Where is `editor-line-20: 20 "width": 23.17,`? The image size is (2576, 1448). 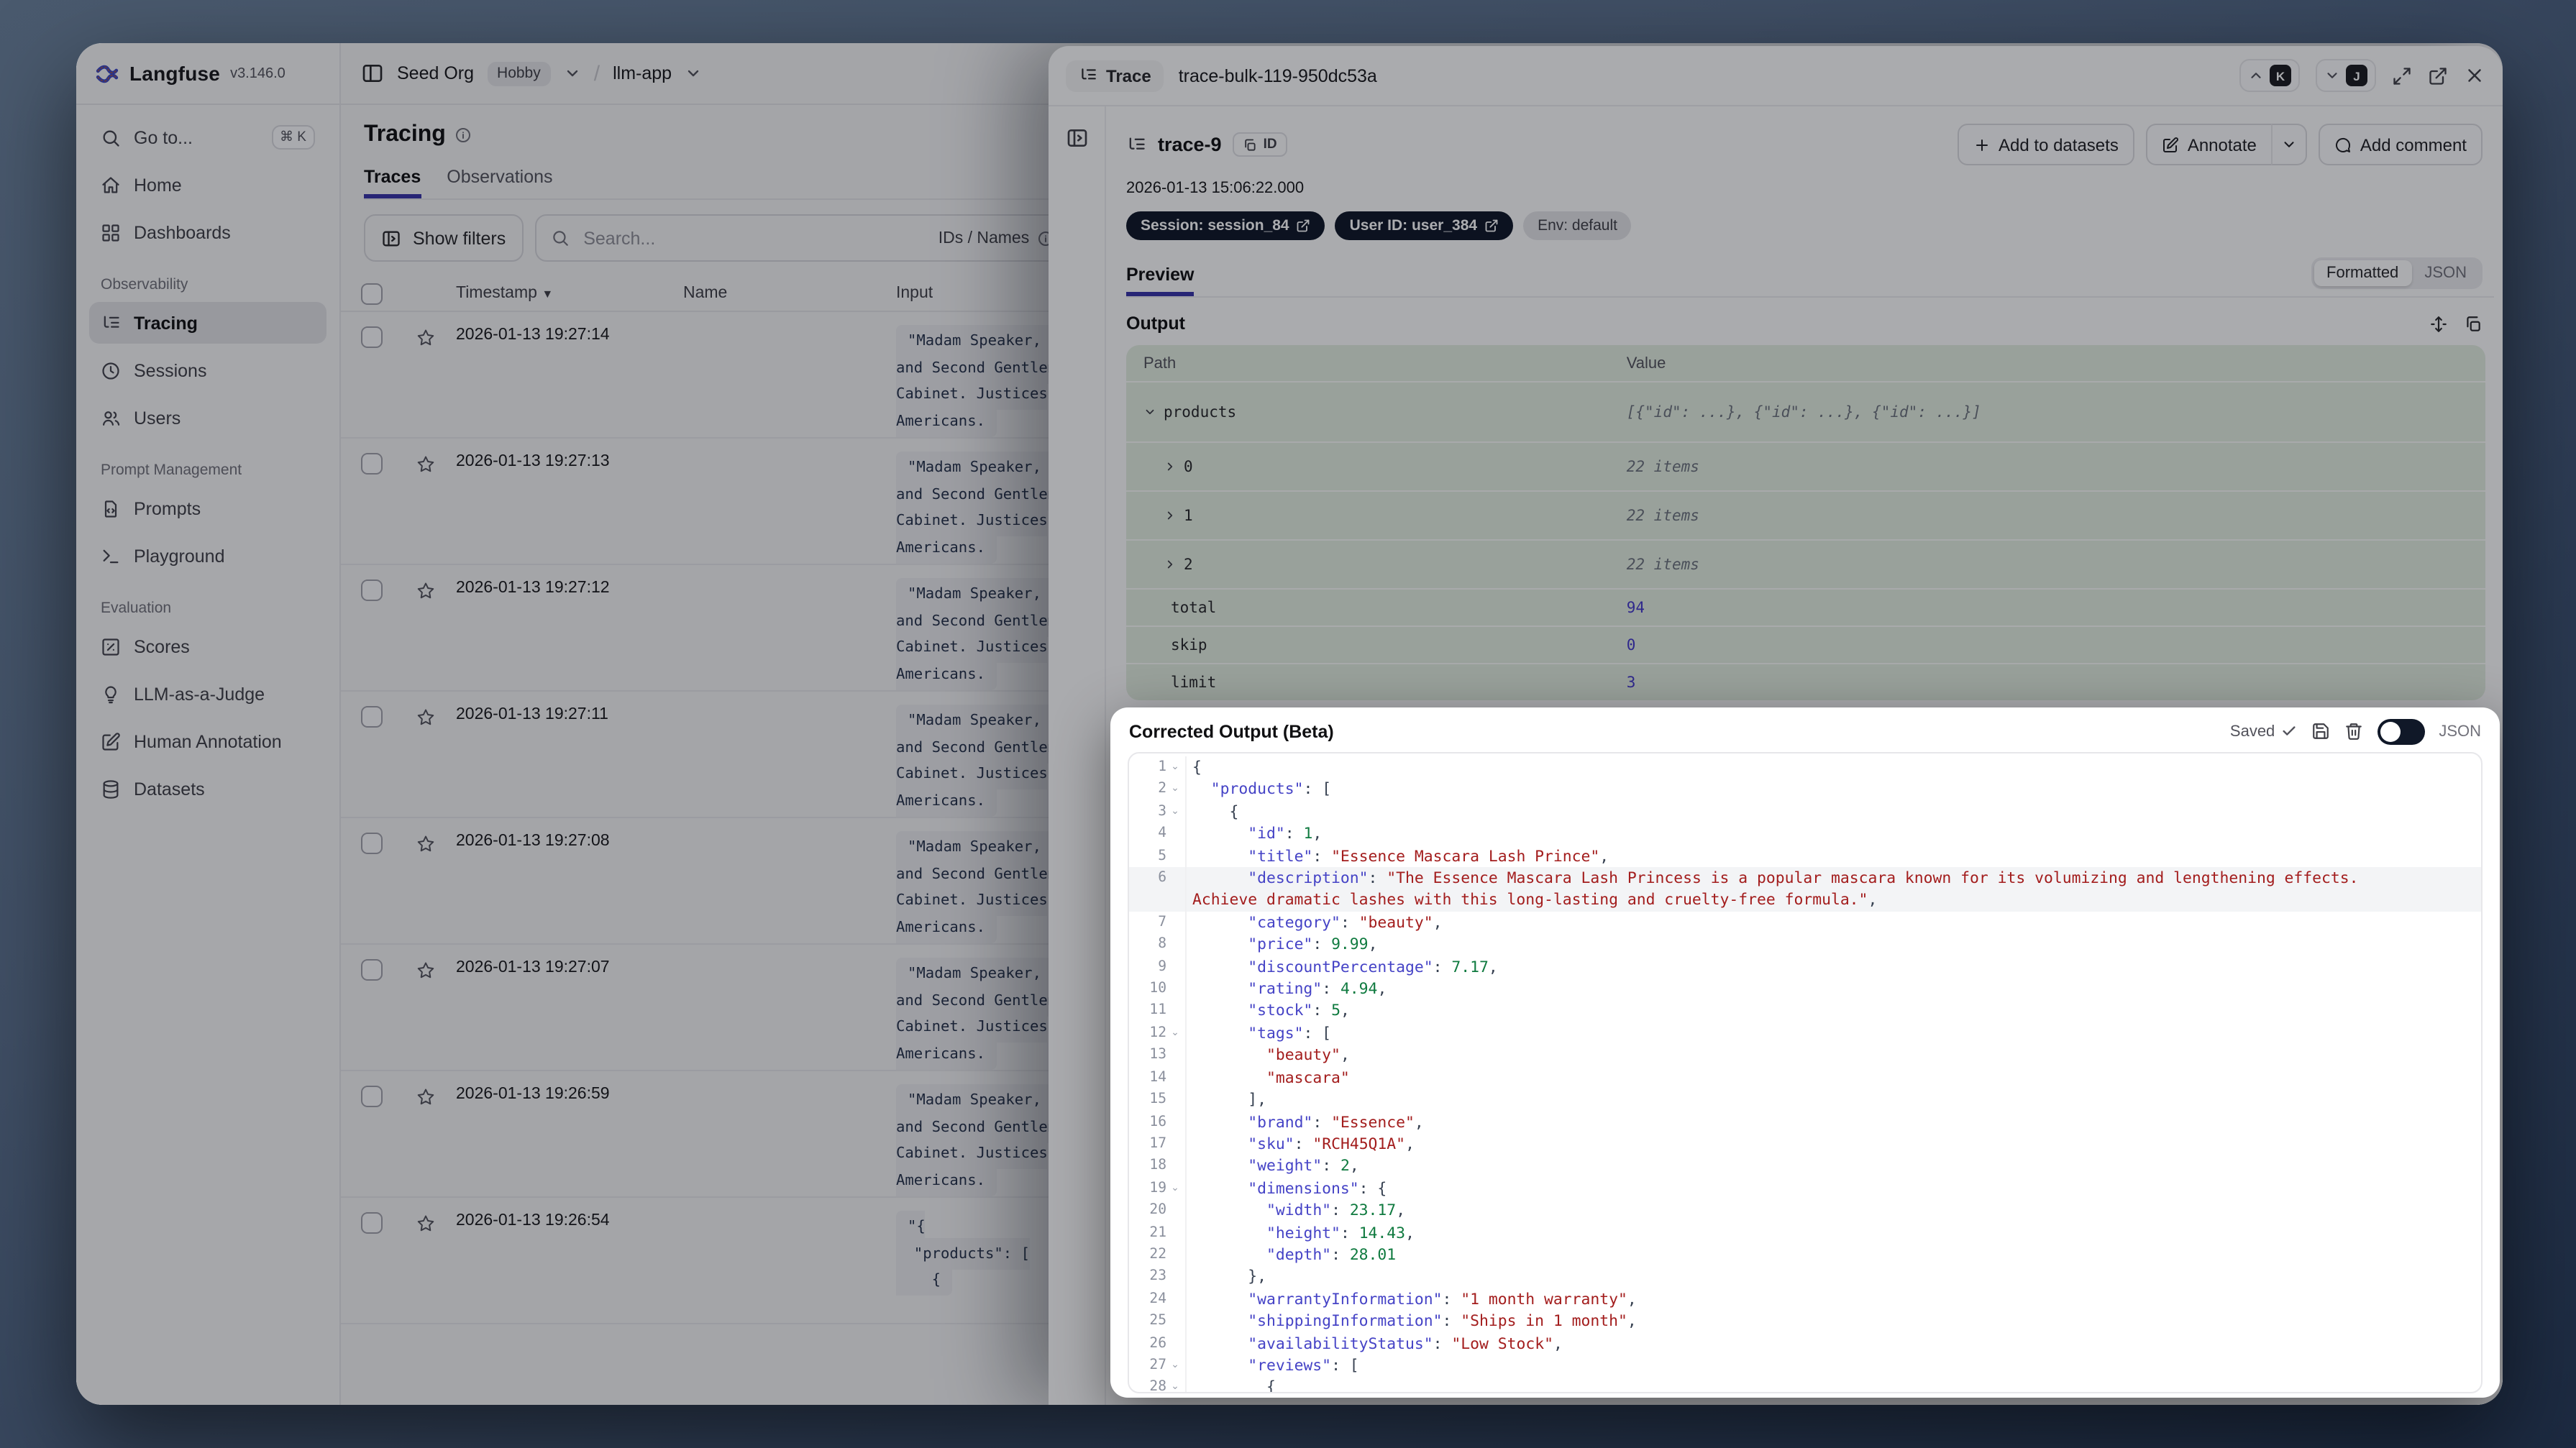 editor-line-20: 20 "width": 23.17, is located at coordinates (1805, 1210).